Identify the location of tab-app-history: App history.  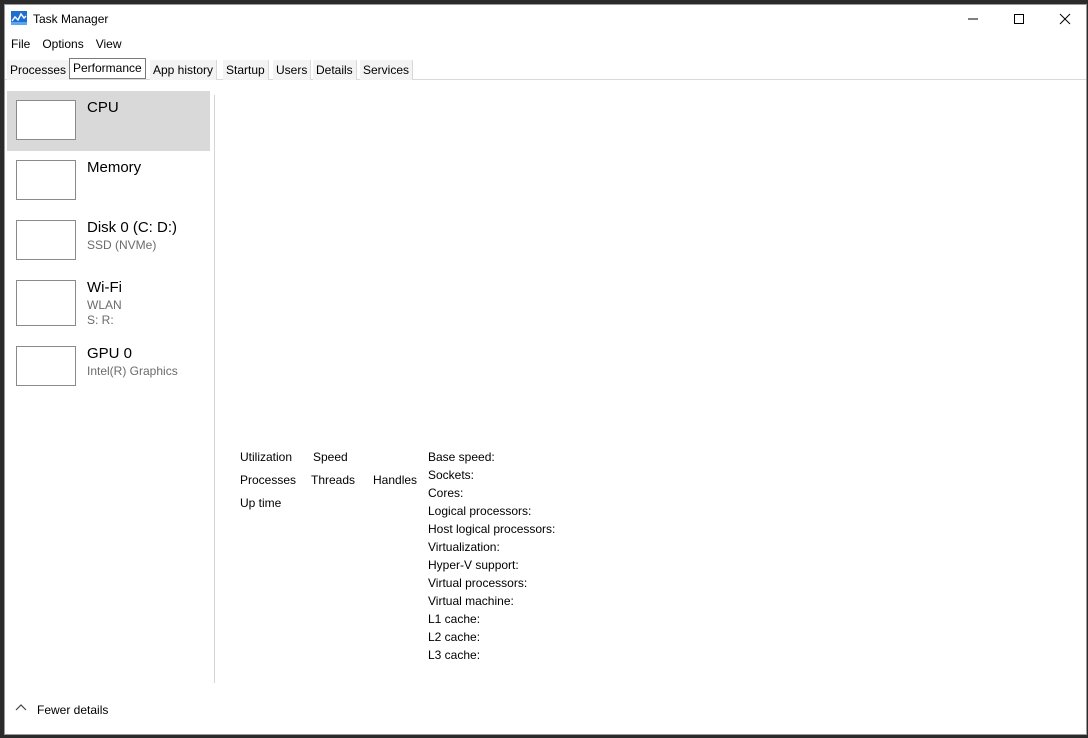
(184, 70).